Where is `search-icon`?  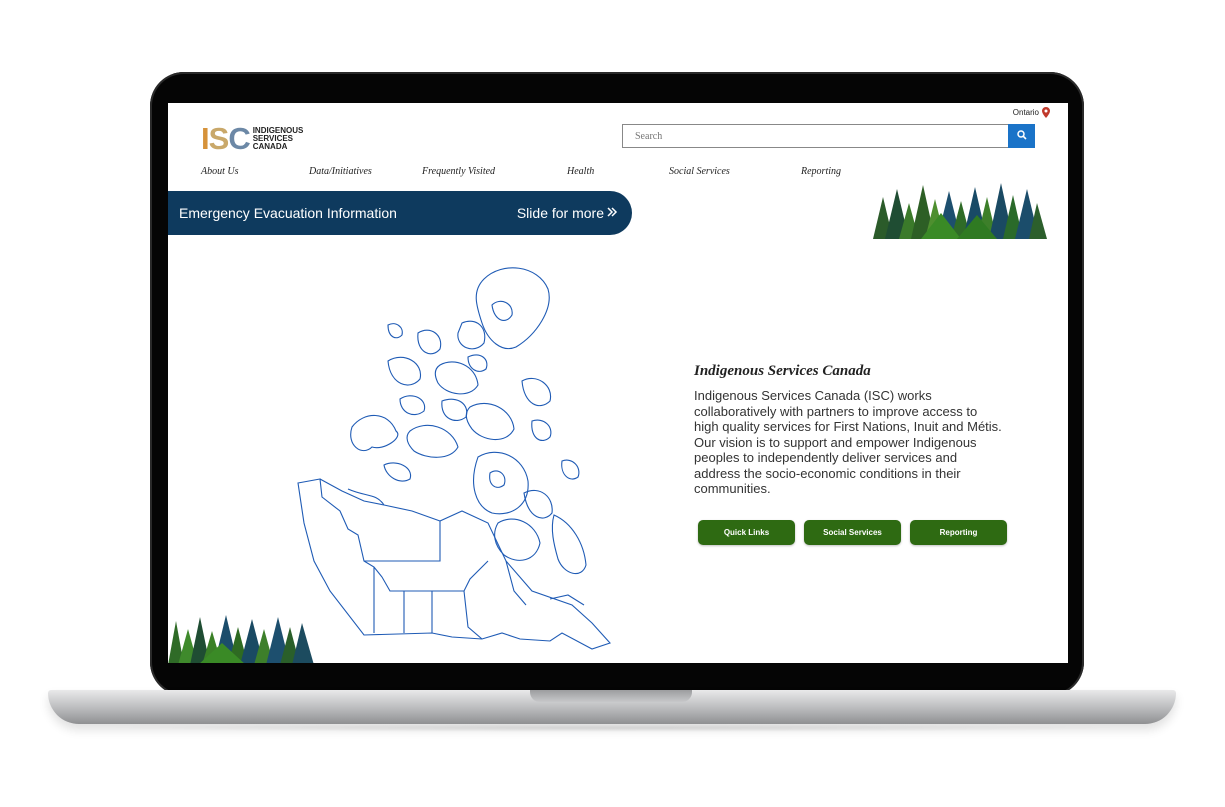 search-icon is located at coordinates (1021, 136).